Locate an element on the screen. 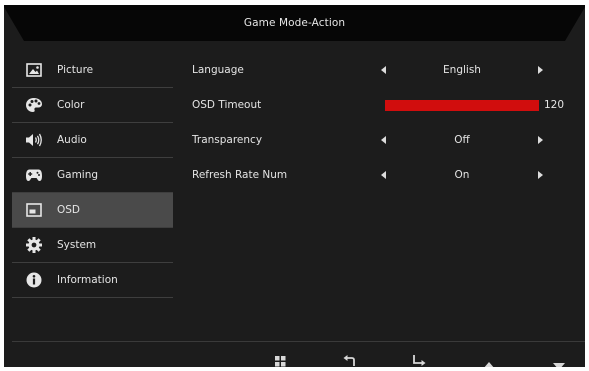  menu-title: Game Mode-Action is located at coordinates (294, 23).